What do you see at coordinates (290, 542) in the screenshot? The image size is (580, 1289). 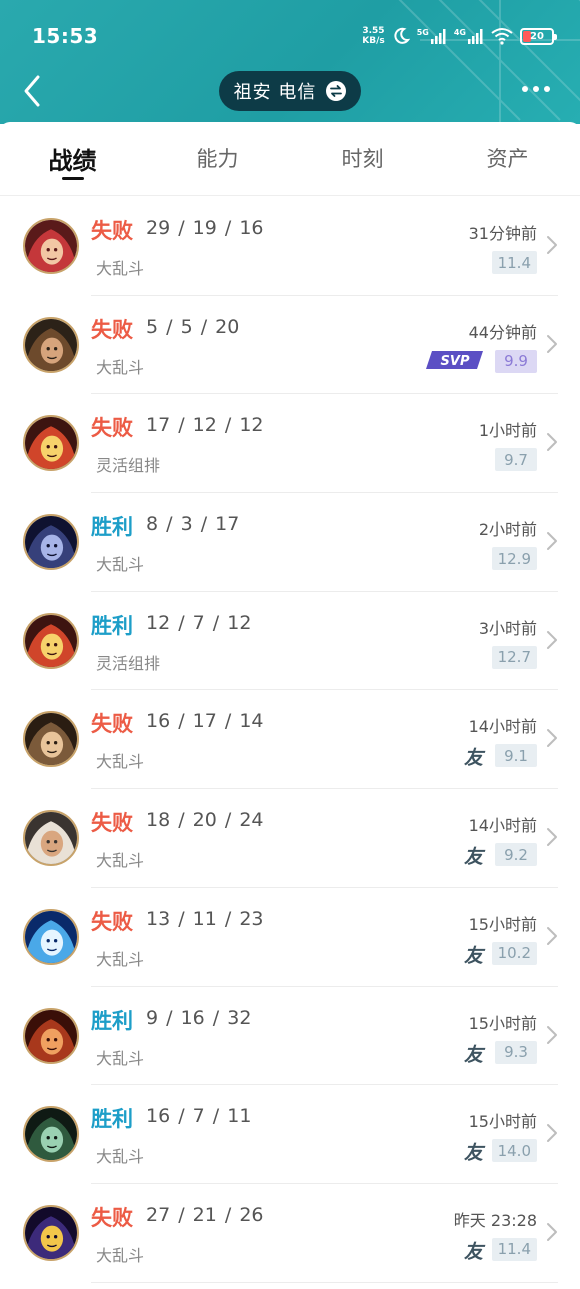 I see `match-row: 胜利 8 / 3 / 17 大乱斗 2小时前 12.9` at bounding box center [290, 542].